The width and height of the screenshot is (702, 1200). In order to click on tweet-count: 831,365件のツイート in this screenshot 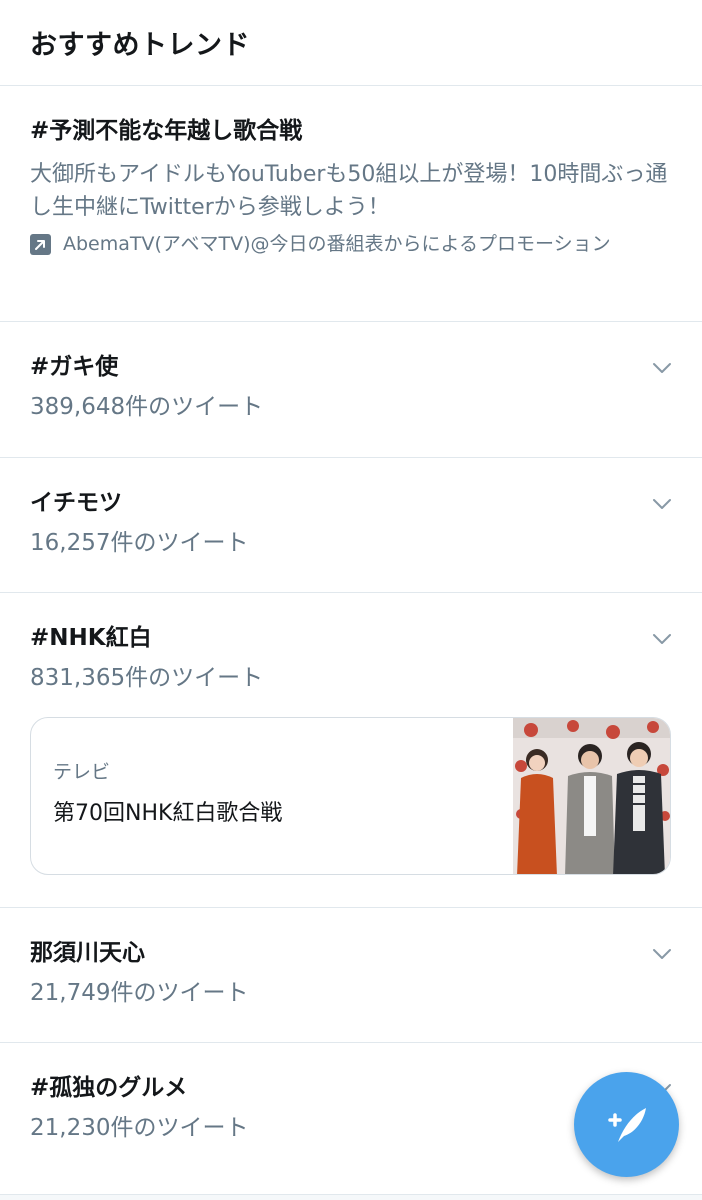, I will do `click(147, 678)`.